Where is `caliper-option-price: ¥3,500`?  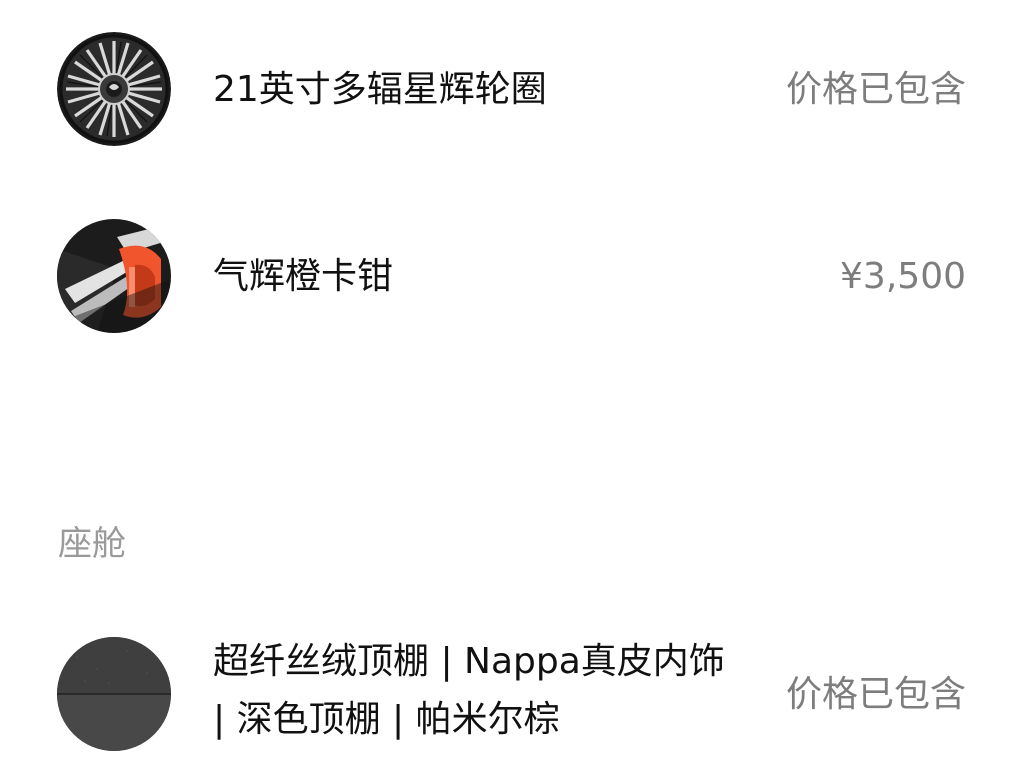
caliper-option-price: ¥3,500 is located at coordinates (903, 276).